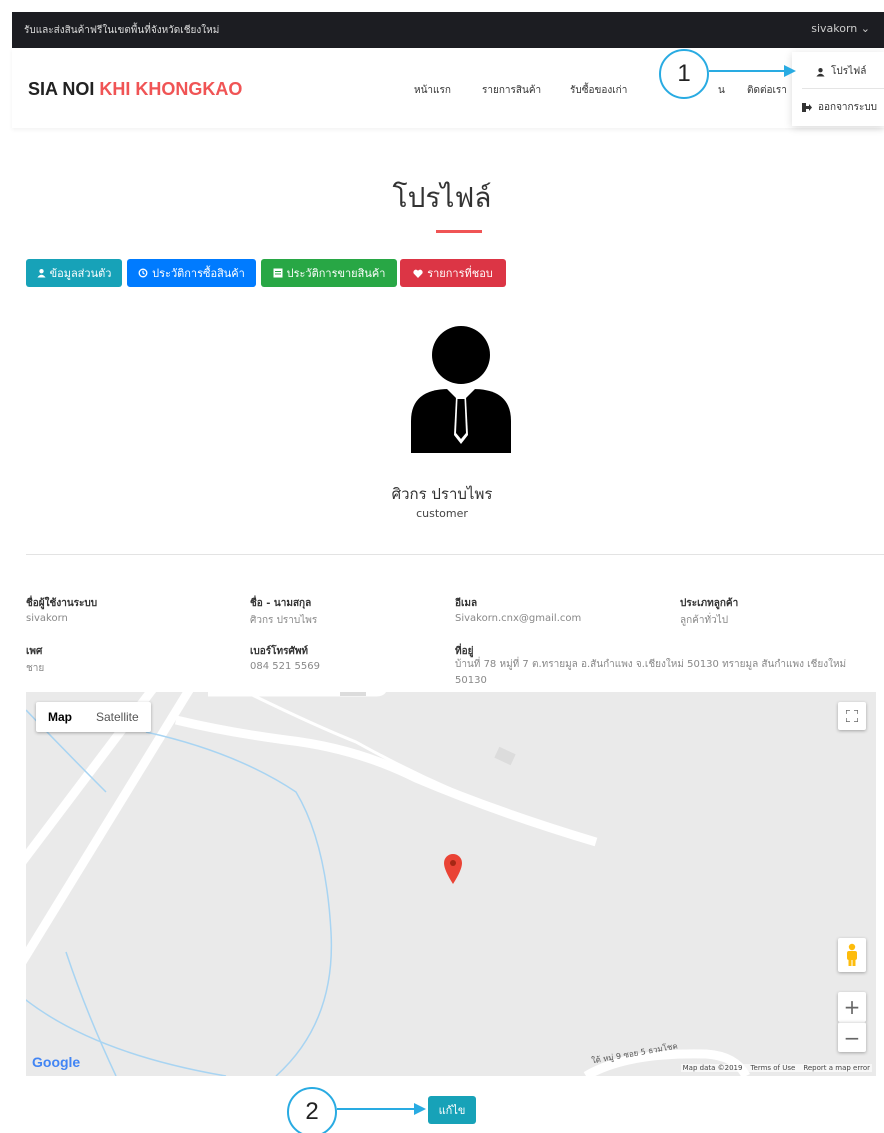  What do you see at coordinates (852, 1007) in the screenshot?
I see `zoom-in-button: +` at bounding box center [852, 1007].